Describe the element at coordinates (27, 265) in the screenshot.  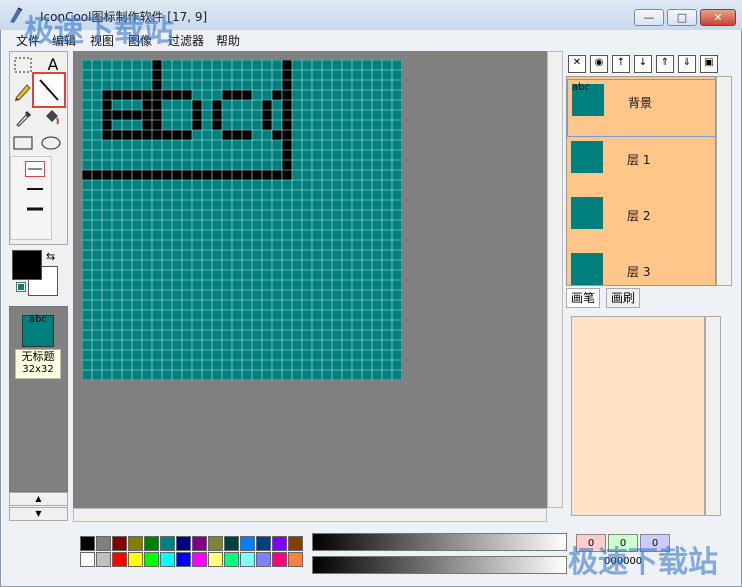
I see `foreground-color-swatch` at that location.